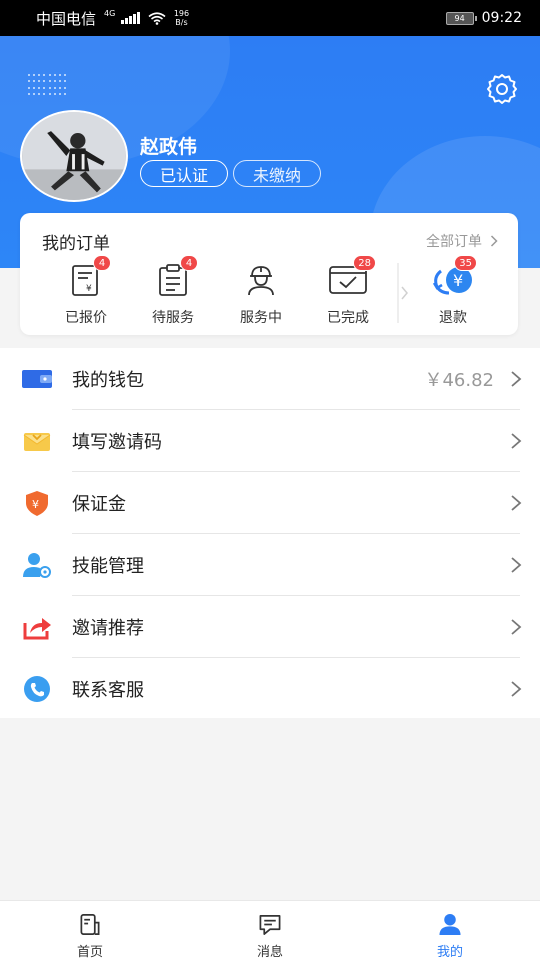  I want to click on customer-service-phone-icon, so click(37, 689).